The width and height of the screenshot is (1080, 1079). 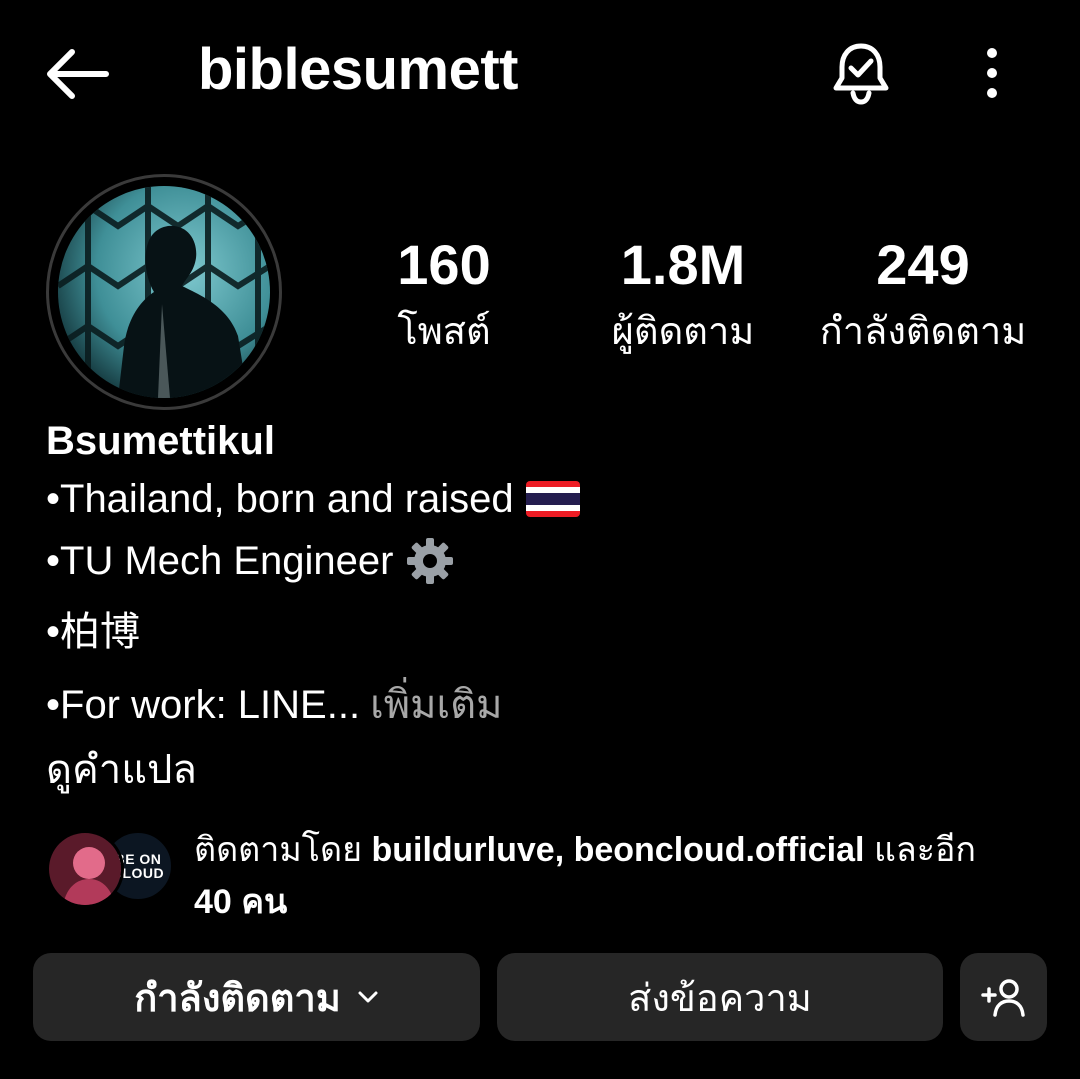 What do you see at coordinates (541, 770) in the screenshot?
I see `see-translation-link: ดูคำแปล` at bounding box center [541, 770].